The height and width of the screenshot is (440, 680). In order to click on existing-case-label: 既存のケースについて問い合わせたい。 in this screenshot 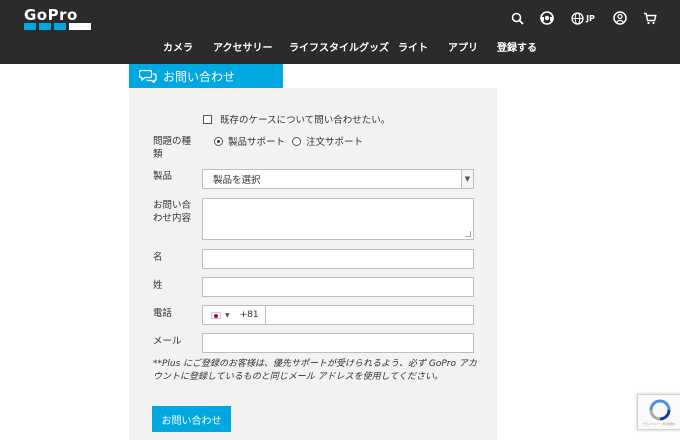, I will do `click(305, 120)`.